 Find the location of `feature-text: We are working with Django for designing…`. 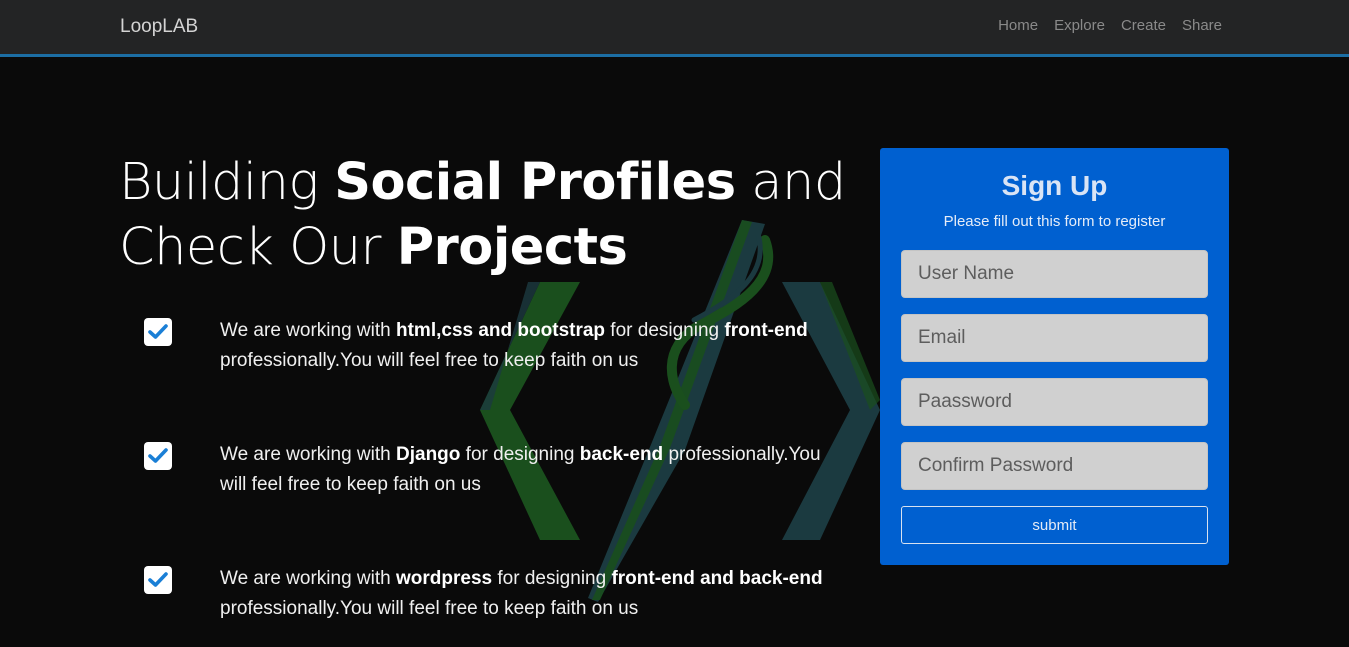

feature-text: We are working with Django for designing… is located at coordinates (525, 470).